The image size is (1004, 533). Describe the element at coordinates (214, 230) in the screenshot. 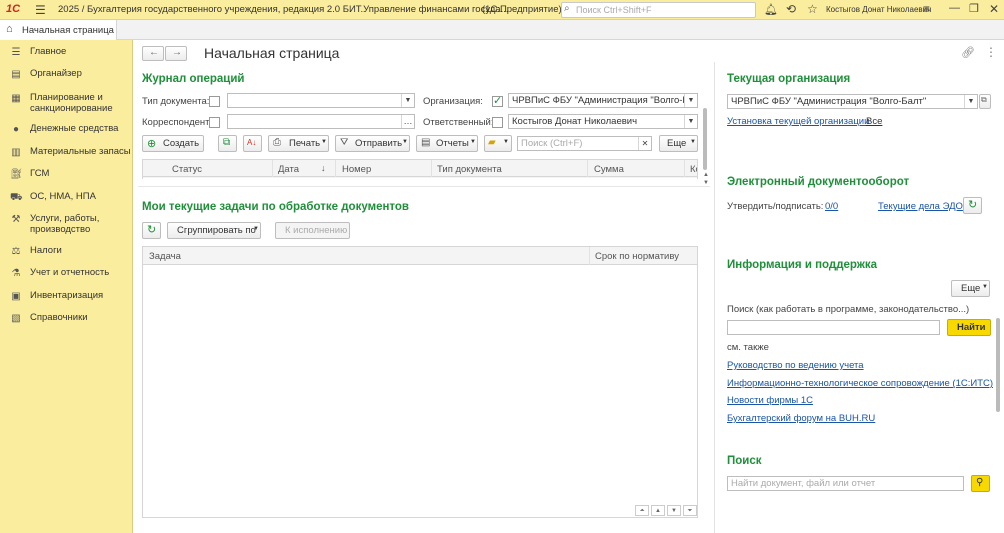

I see `group-by-button: Сгруппировать по ▼` at that location.